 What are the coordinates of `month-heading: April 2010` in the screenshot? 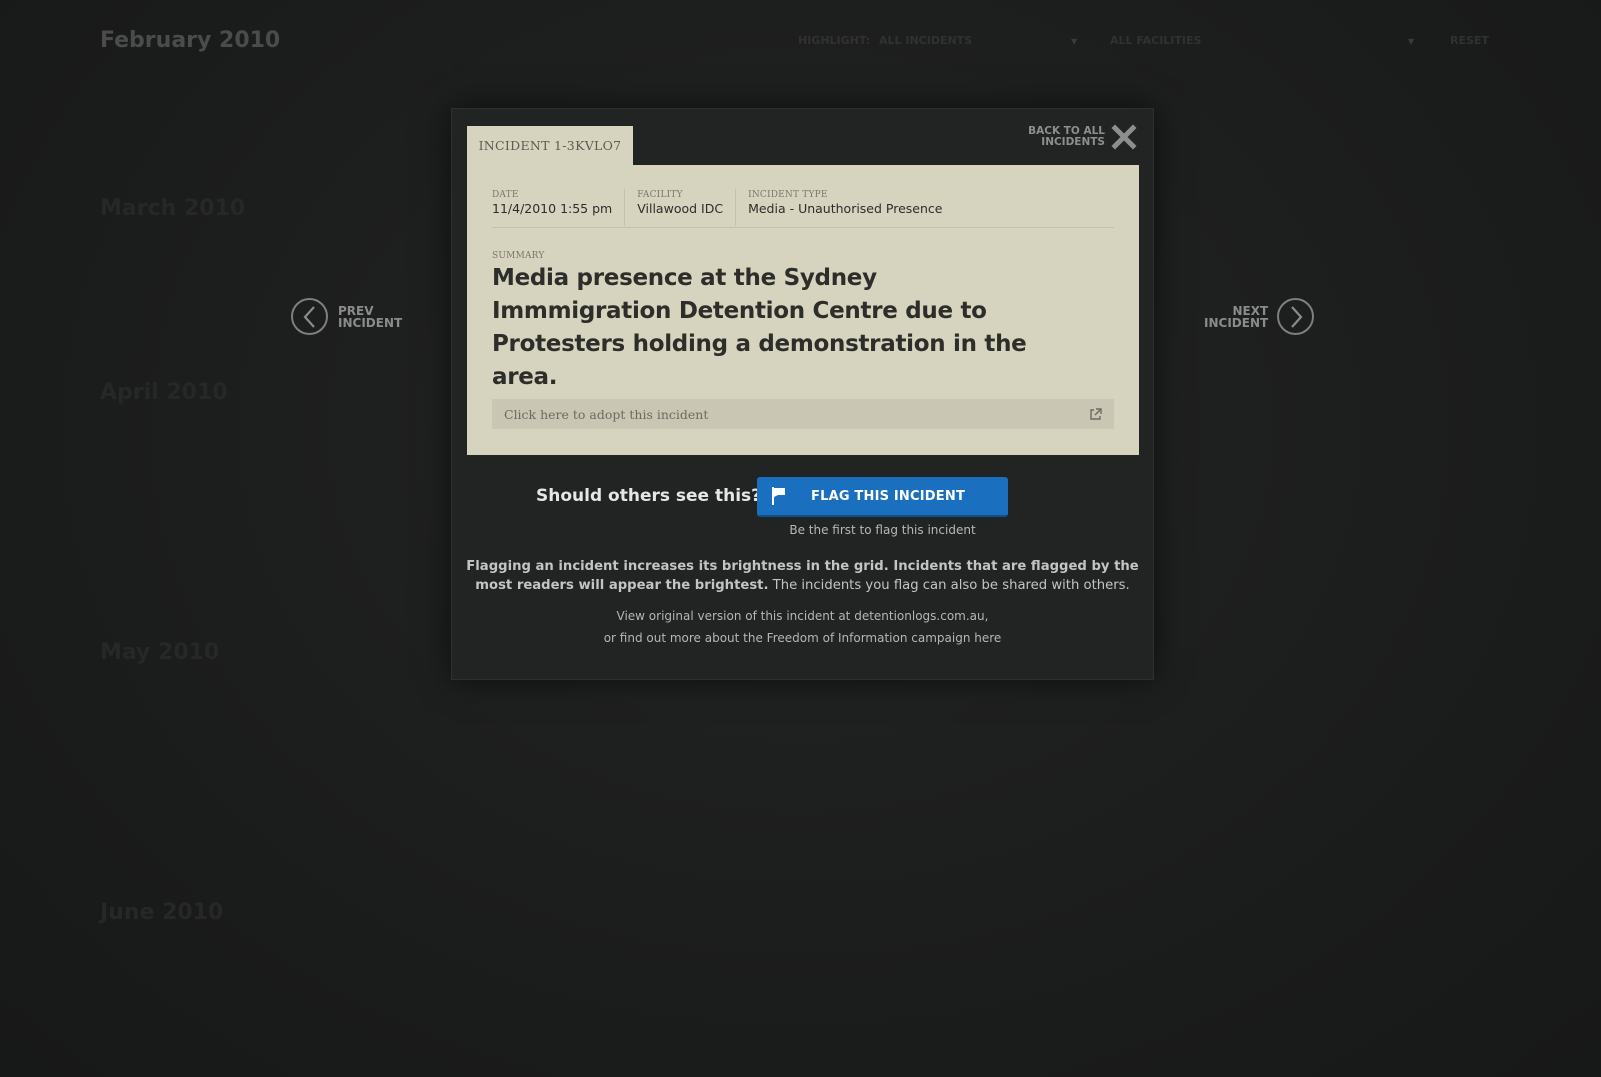 It's located at (164, 392).